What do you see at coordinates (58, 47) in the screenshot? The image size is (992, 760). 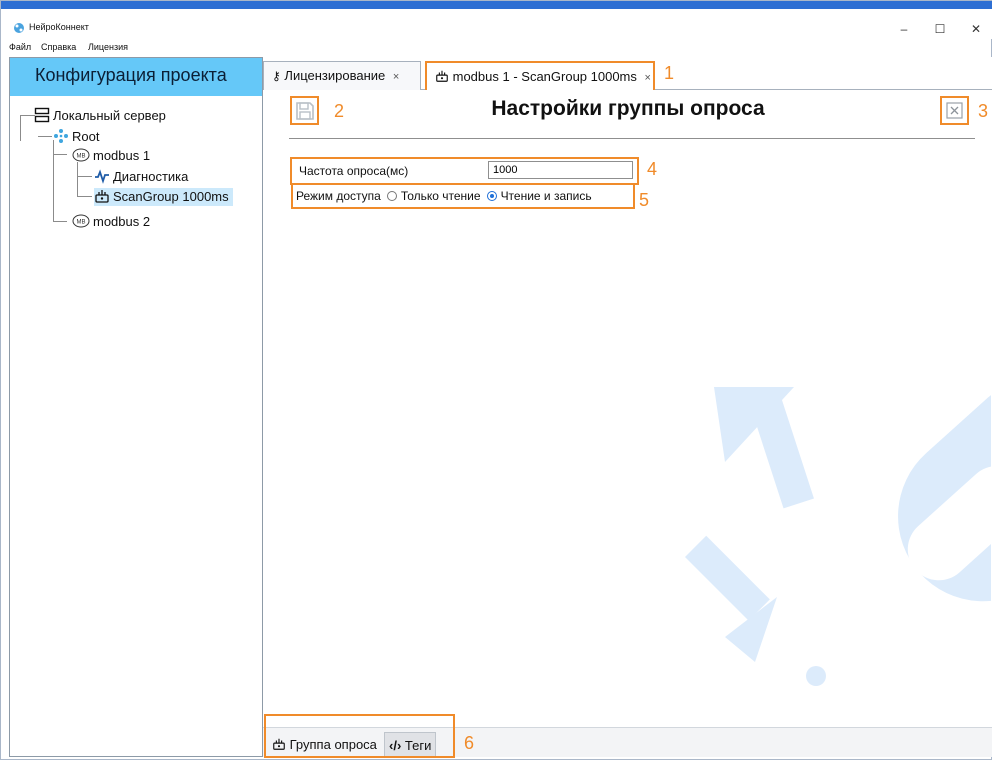 I see `menu-help: Справка` at bounding box center [58, 47].